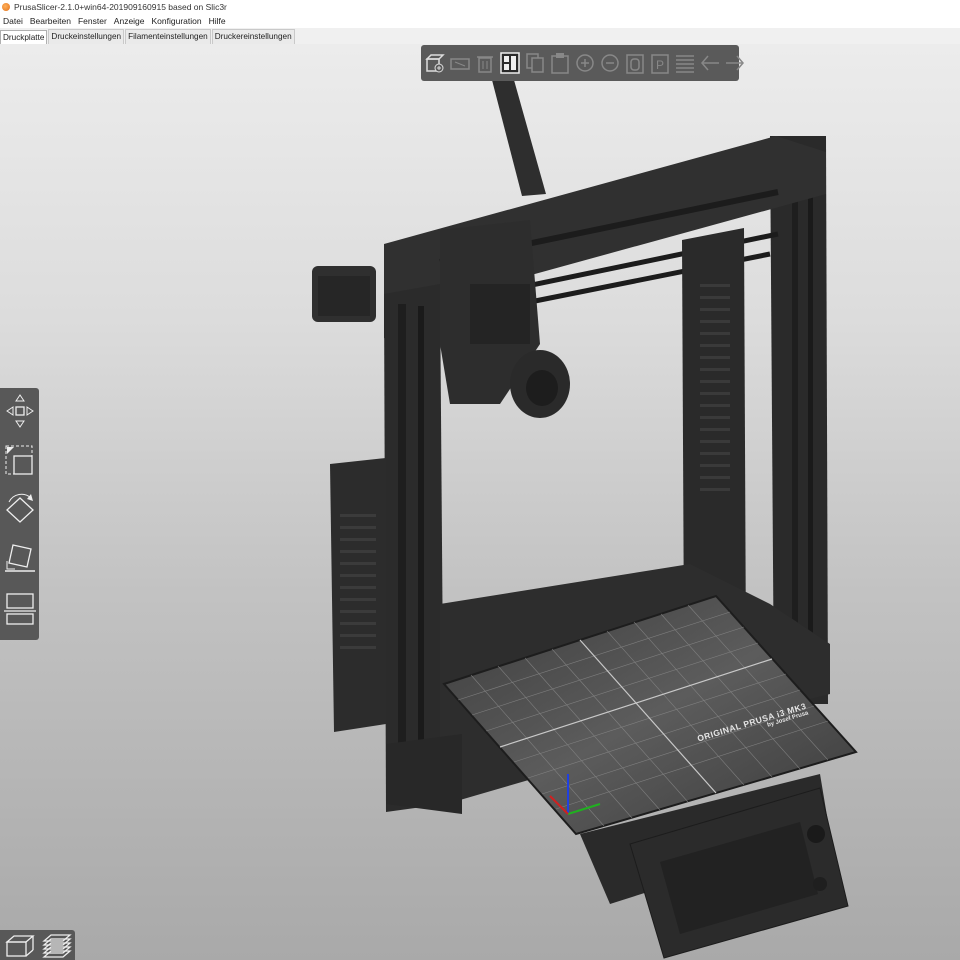 The image size is (960, 960). Describe the element at coordinates (685, 63) in the screenshot. I see `layers-editing-icon` at that location.